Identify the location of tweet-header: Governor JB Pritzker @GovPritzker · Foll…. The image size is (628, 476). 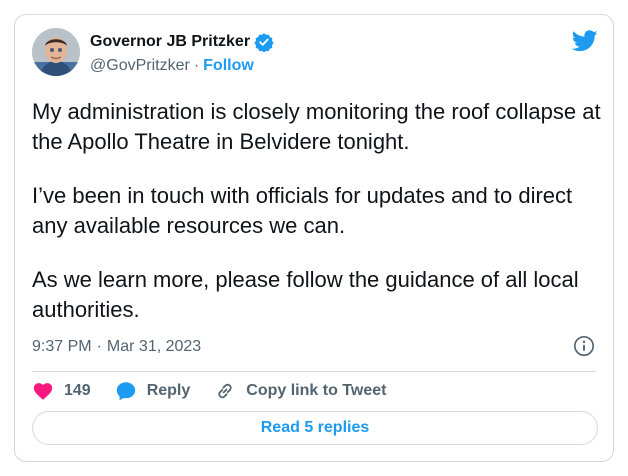
(315, 54).